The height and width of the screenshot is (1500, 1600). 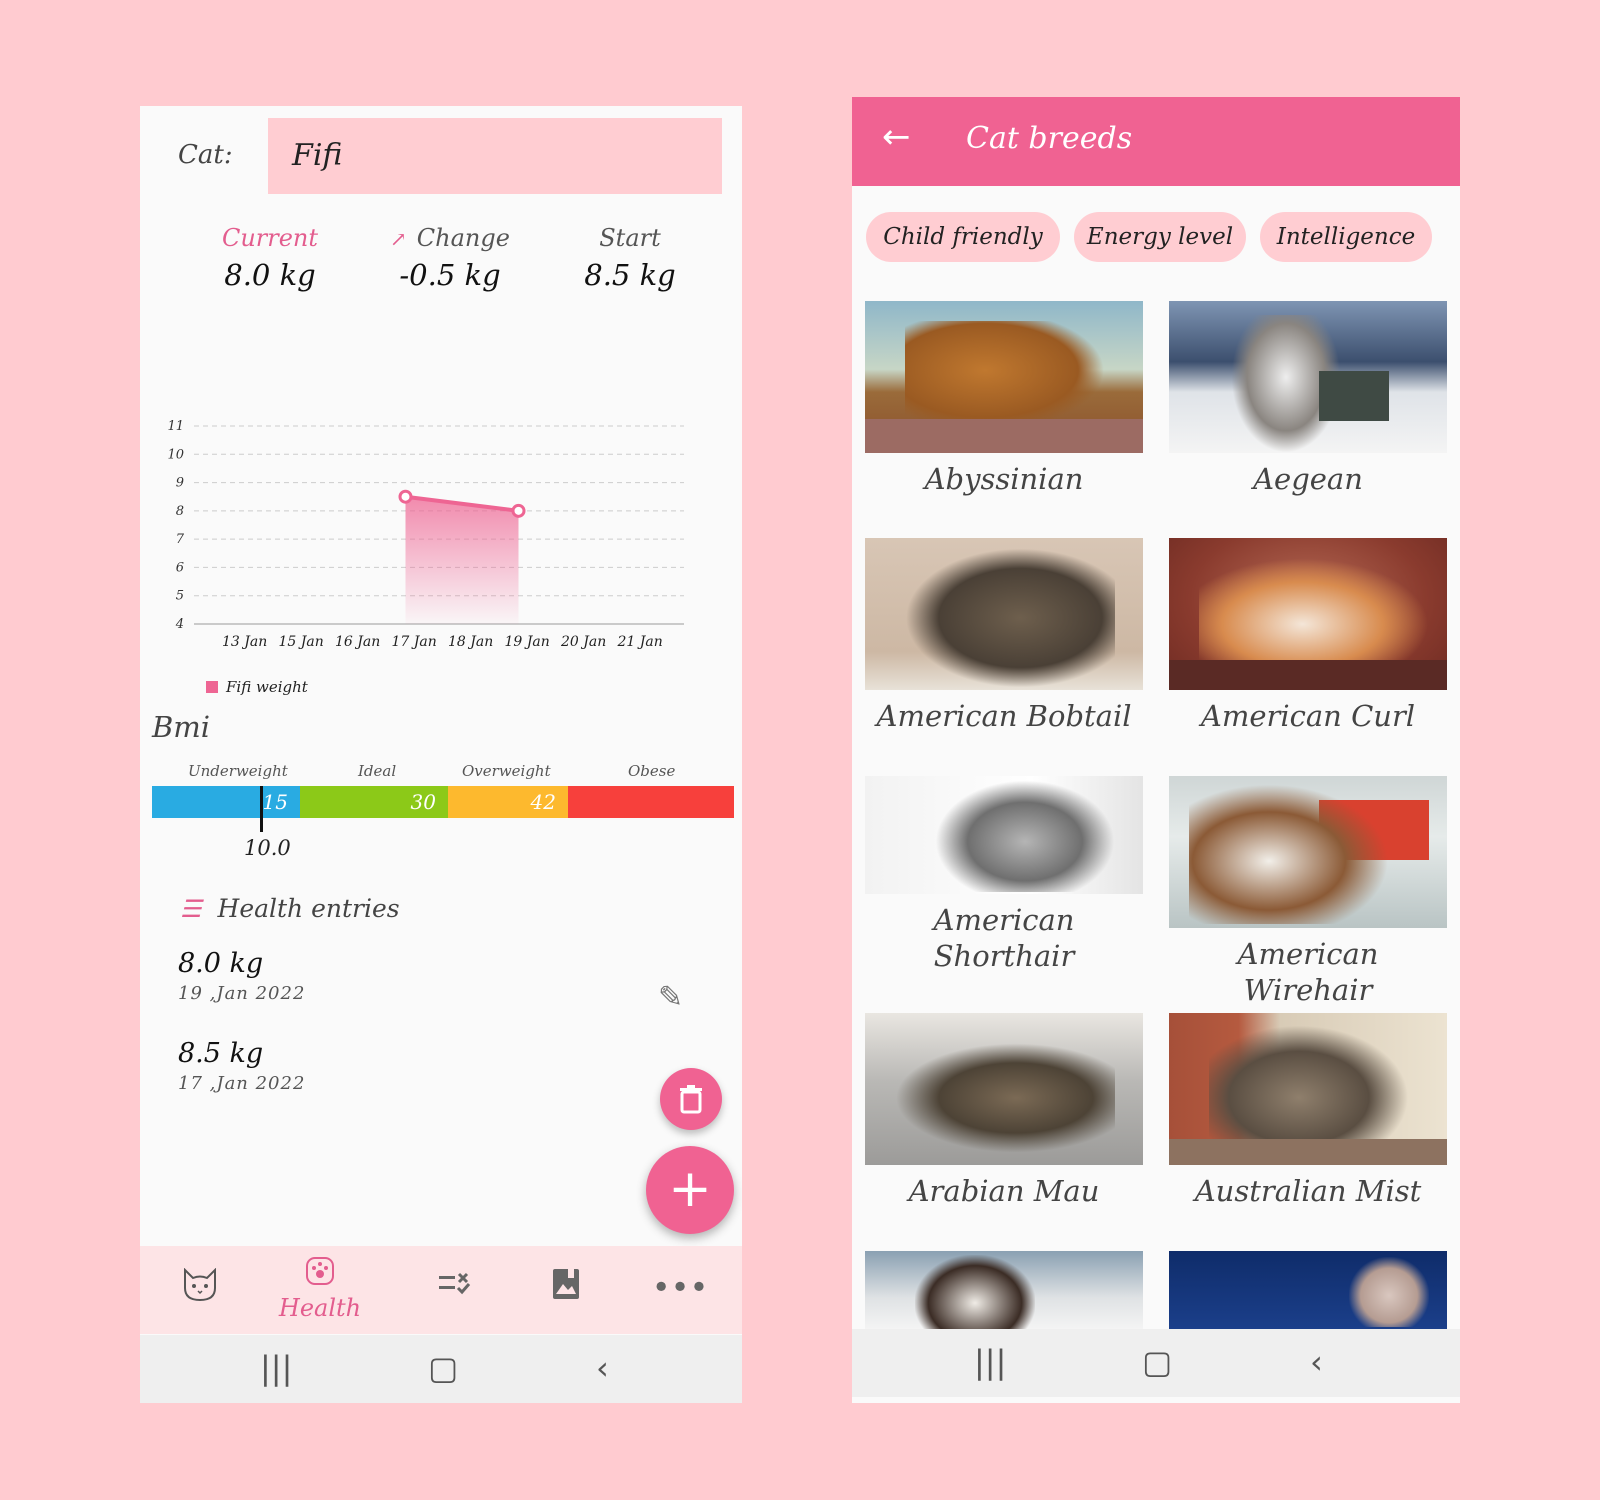 I want to click on x-tick-label: 21 Jan, so click(x=640, y=642).